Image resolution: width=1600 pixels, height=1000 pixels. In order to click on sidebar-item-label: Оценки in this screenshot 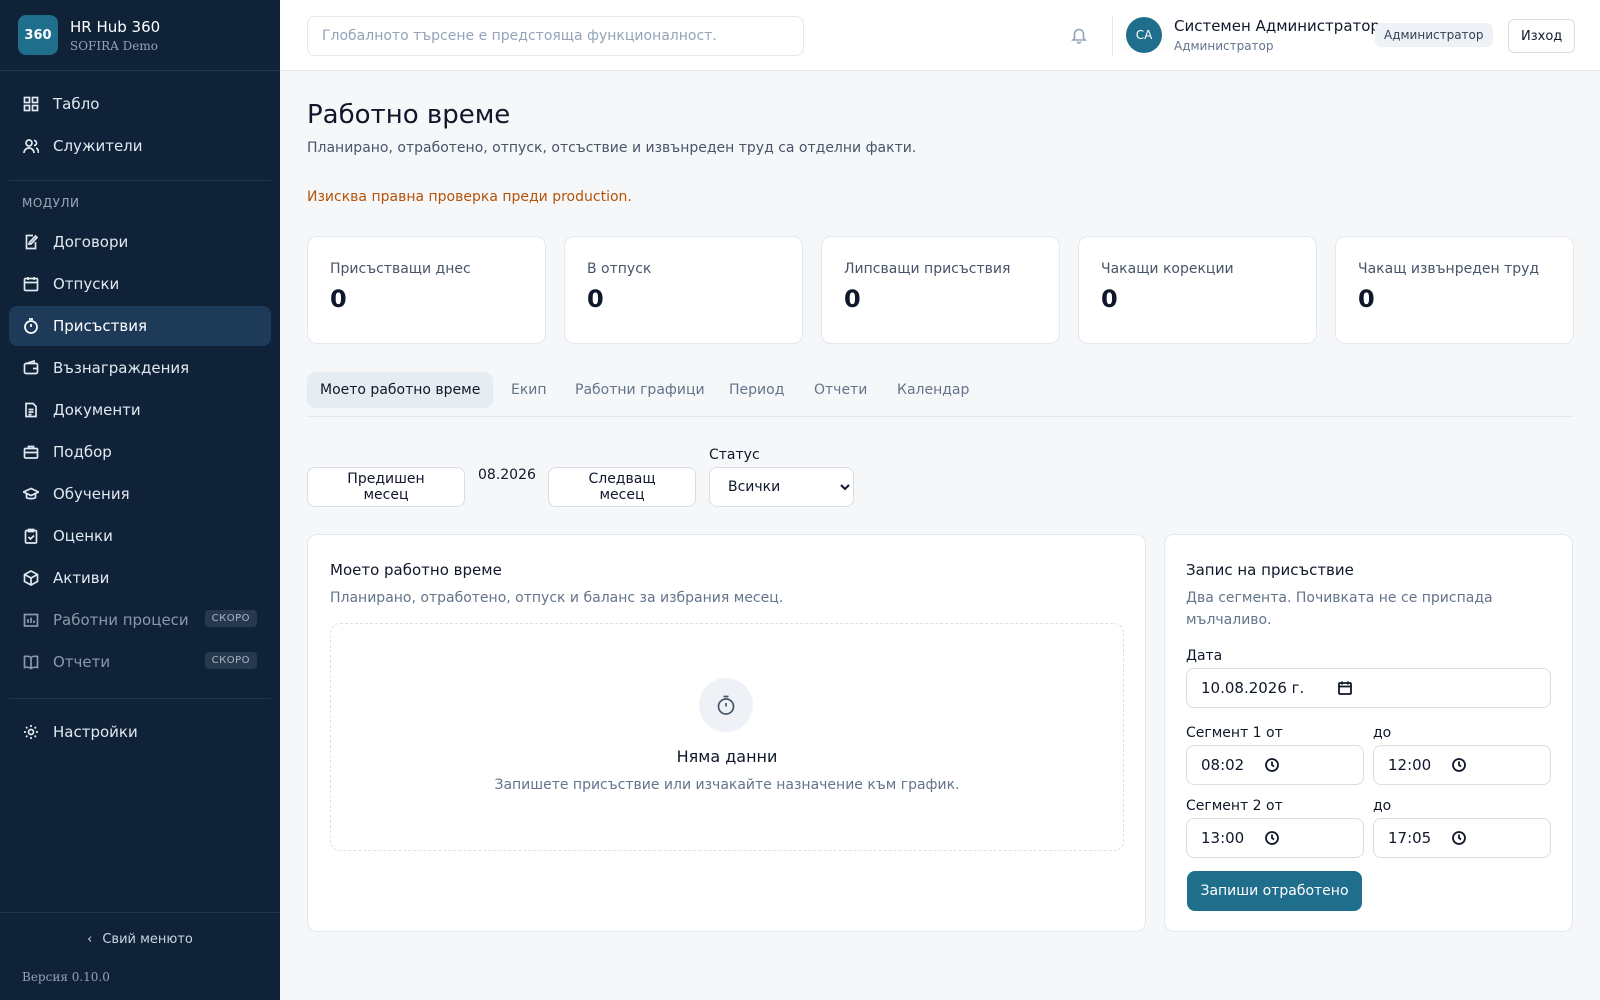, I will do `click(83, 536)`.